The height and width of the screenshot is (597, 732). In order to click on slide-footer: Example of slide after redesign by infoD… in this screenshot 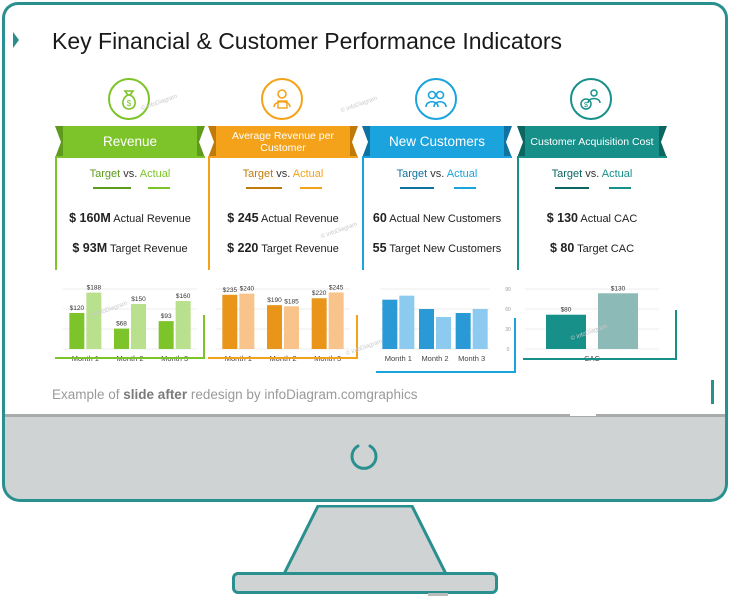, I will do `click(234, 394)`.